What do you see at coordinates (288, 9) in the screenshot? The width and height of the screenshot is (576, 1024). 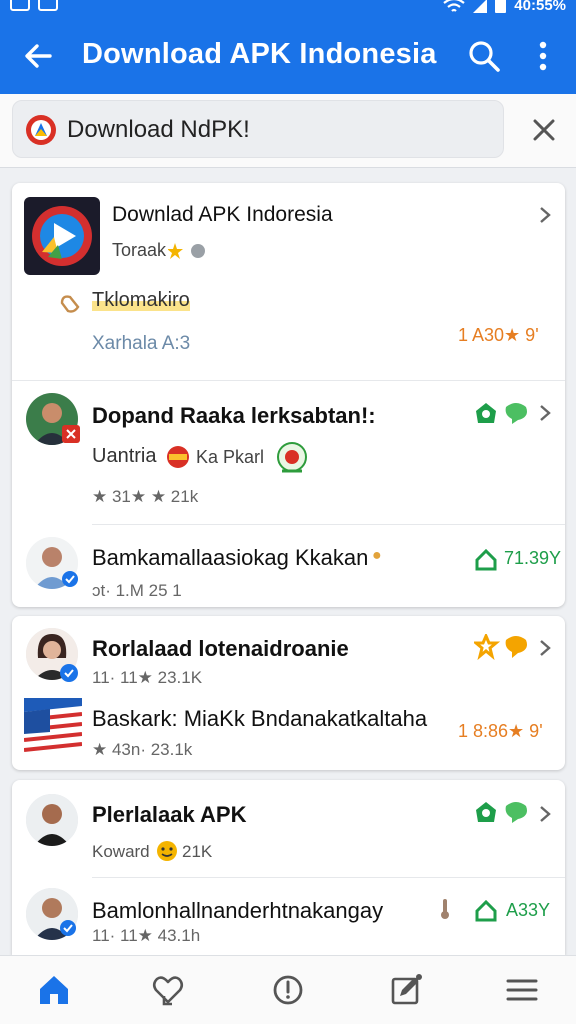 I see `status-bar: 40:55%` at bounding box center [288, 9].